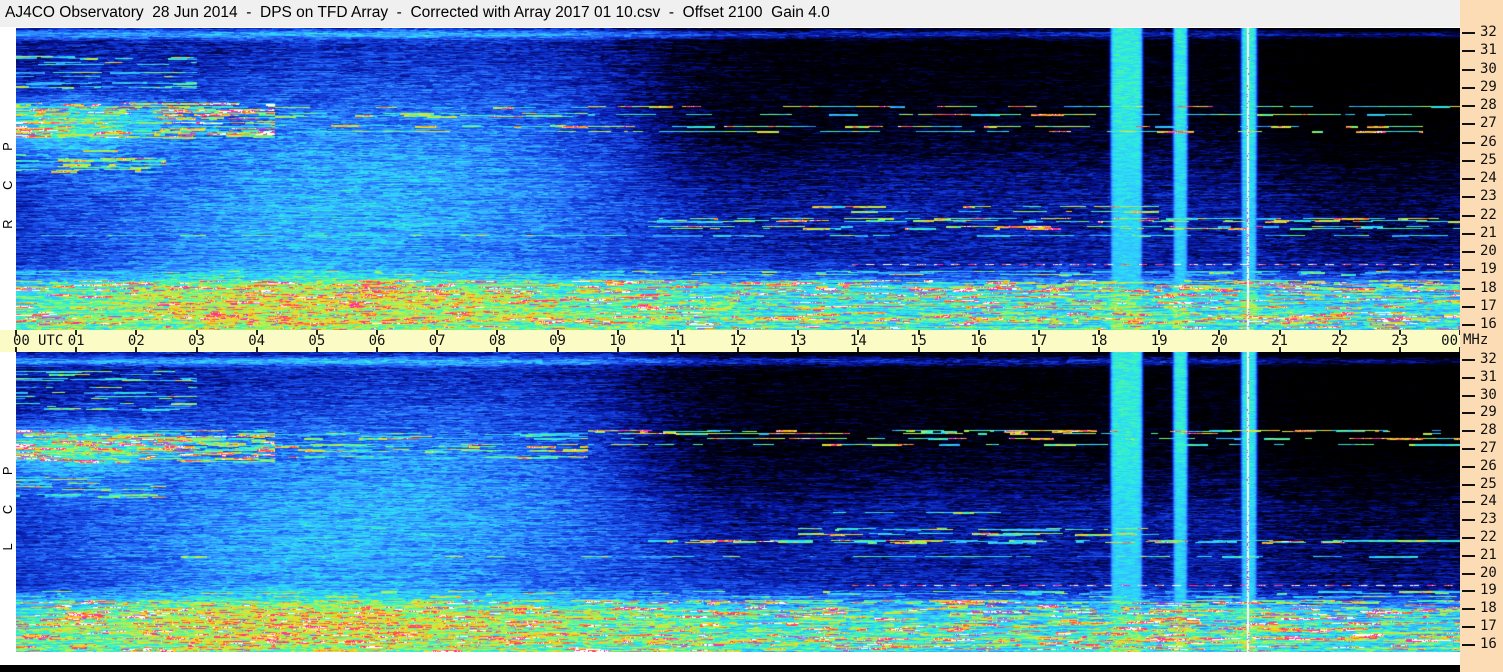 The width and height of the screenshot is (1503, 672). Describe the element at coordinates (858, 341) in the screenshot. I see `hour-label: 14` at that location.